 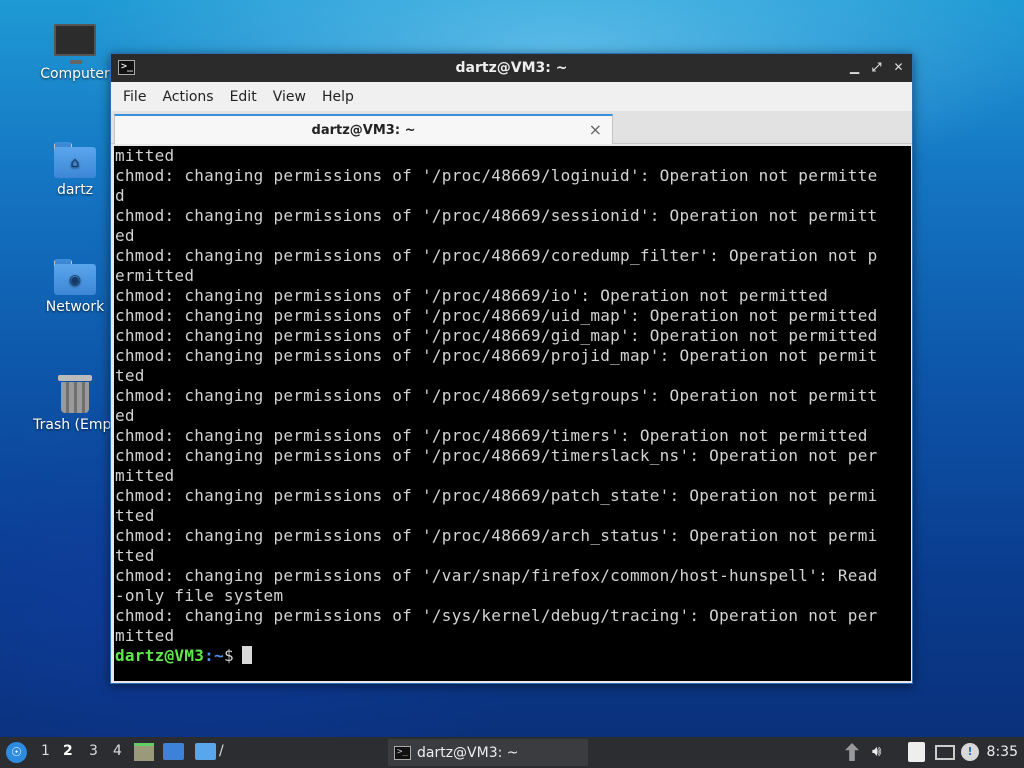 I want to click on menu-edit: Edit, so click(x=243, y=97).